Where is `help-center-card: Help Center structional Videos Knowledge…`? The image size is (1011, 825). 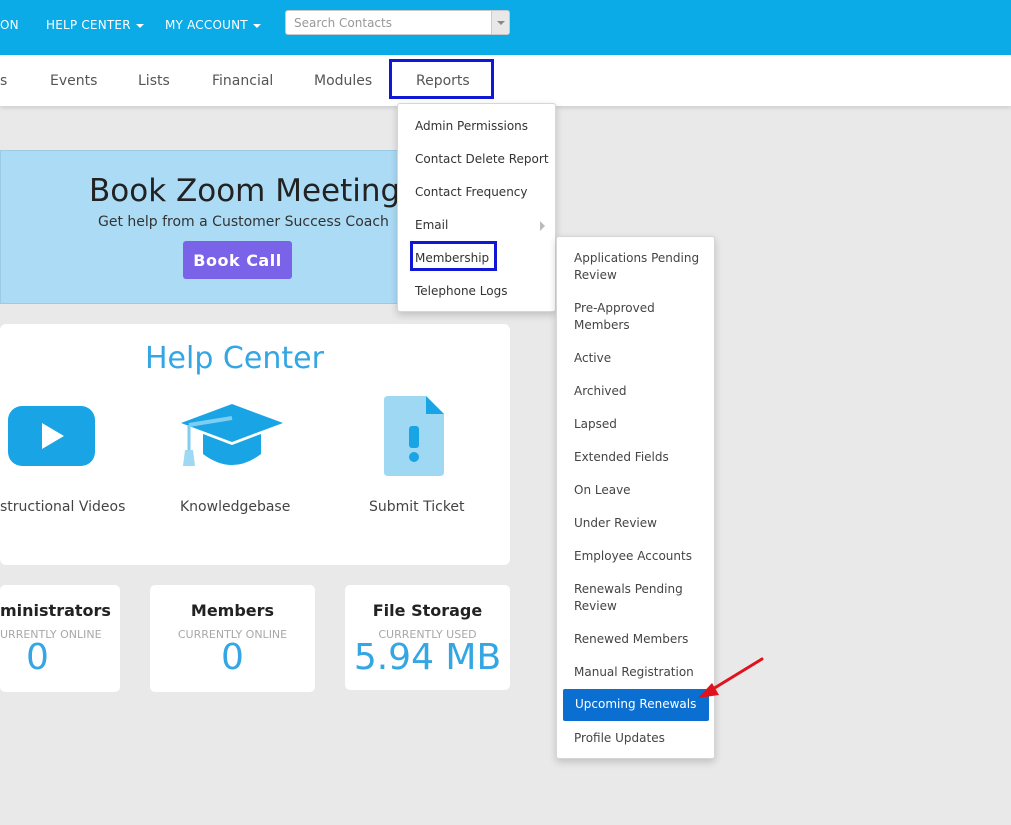
help-center-card: Help Center structional Videos Knowledge… is located at coordinates (255, 444).